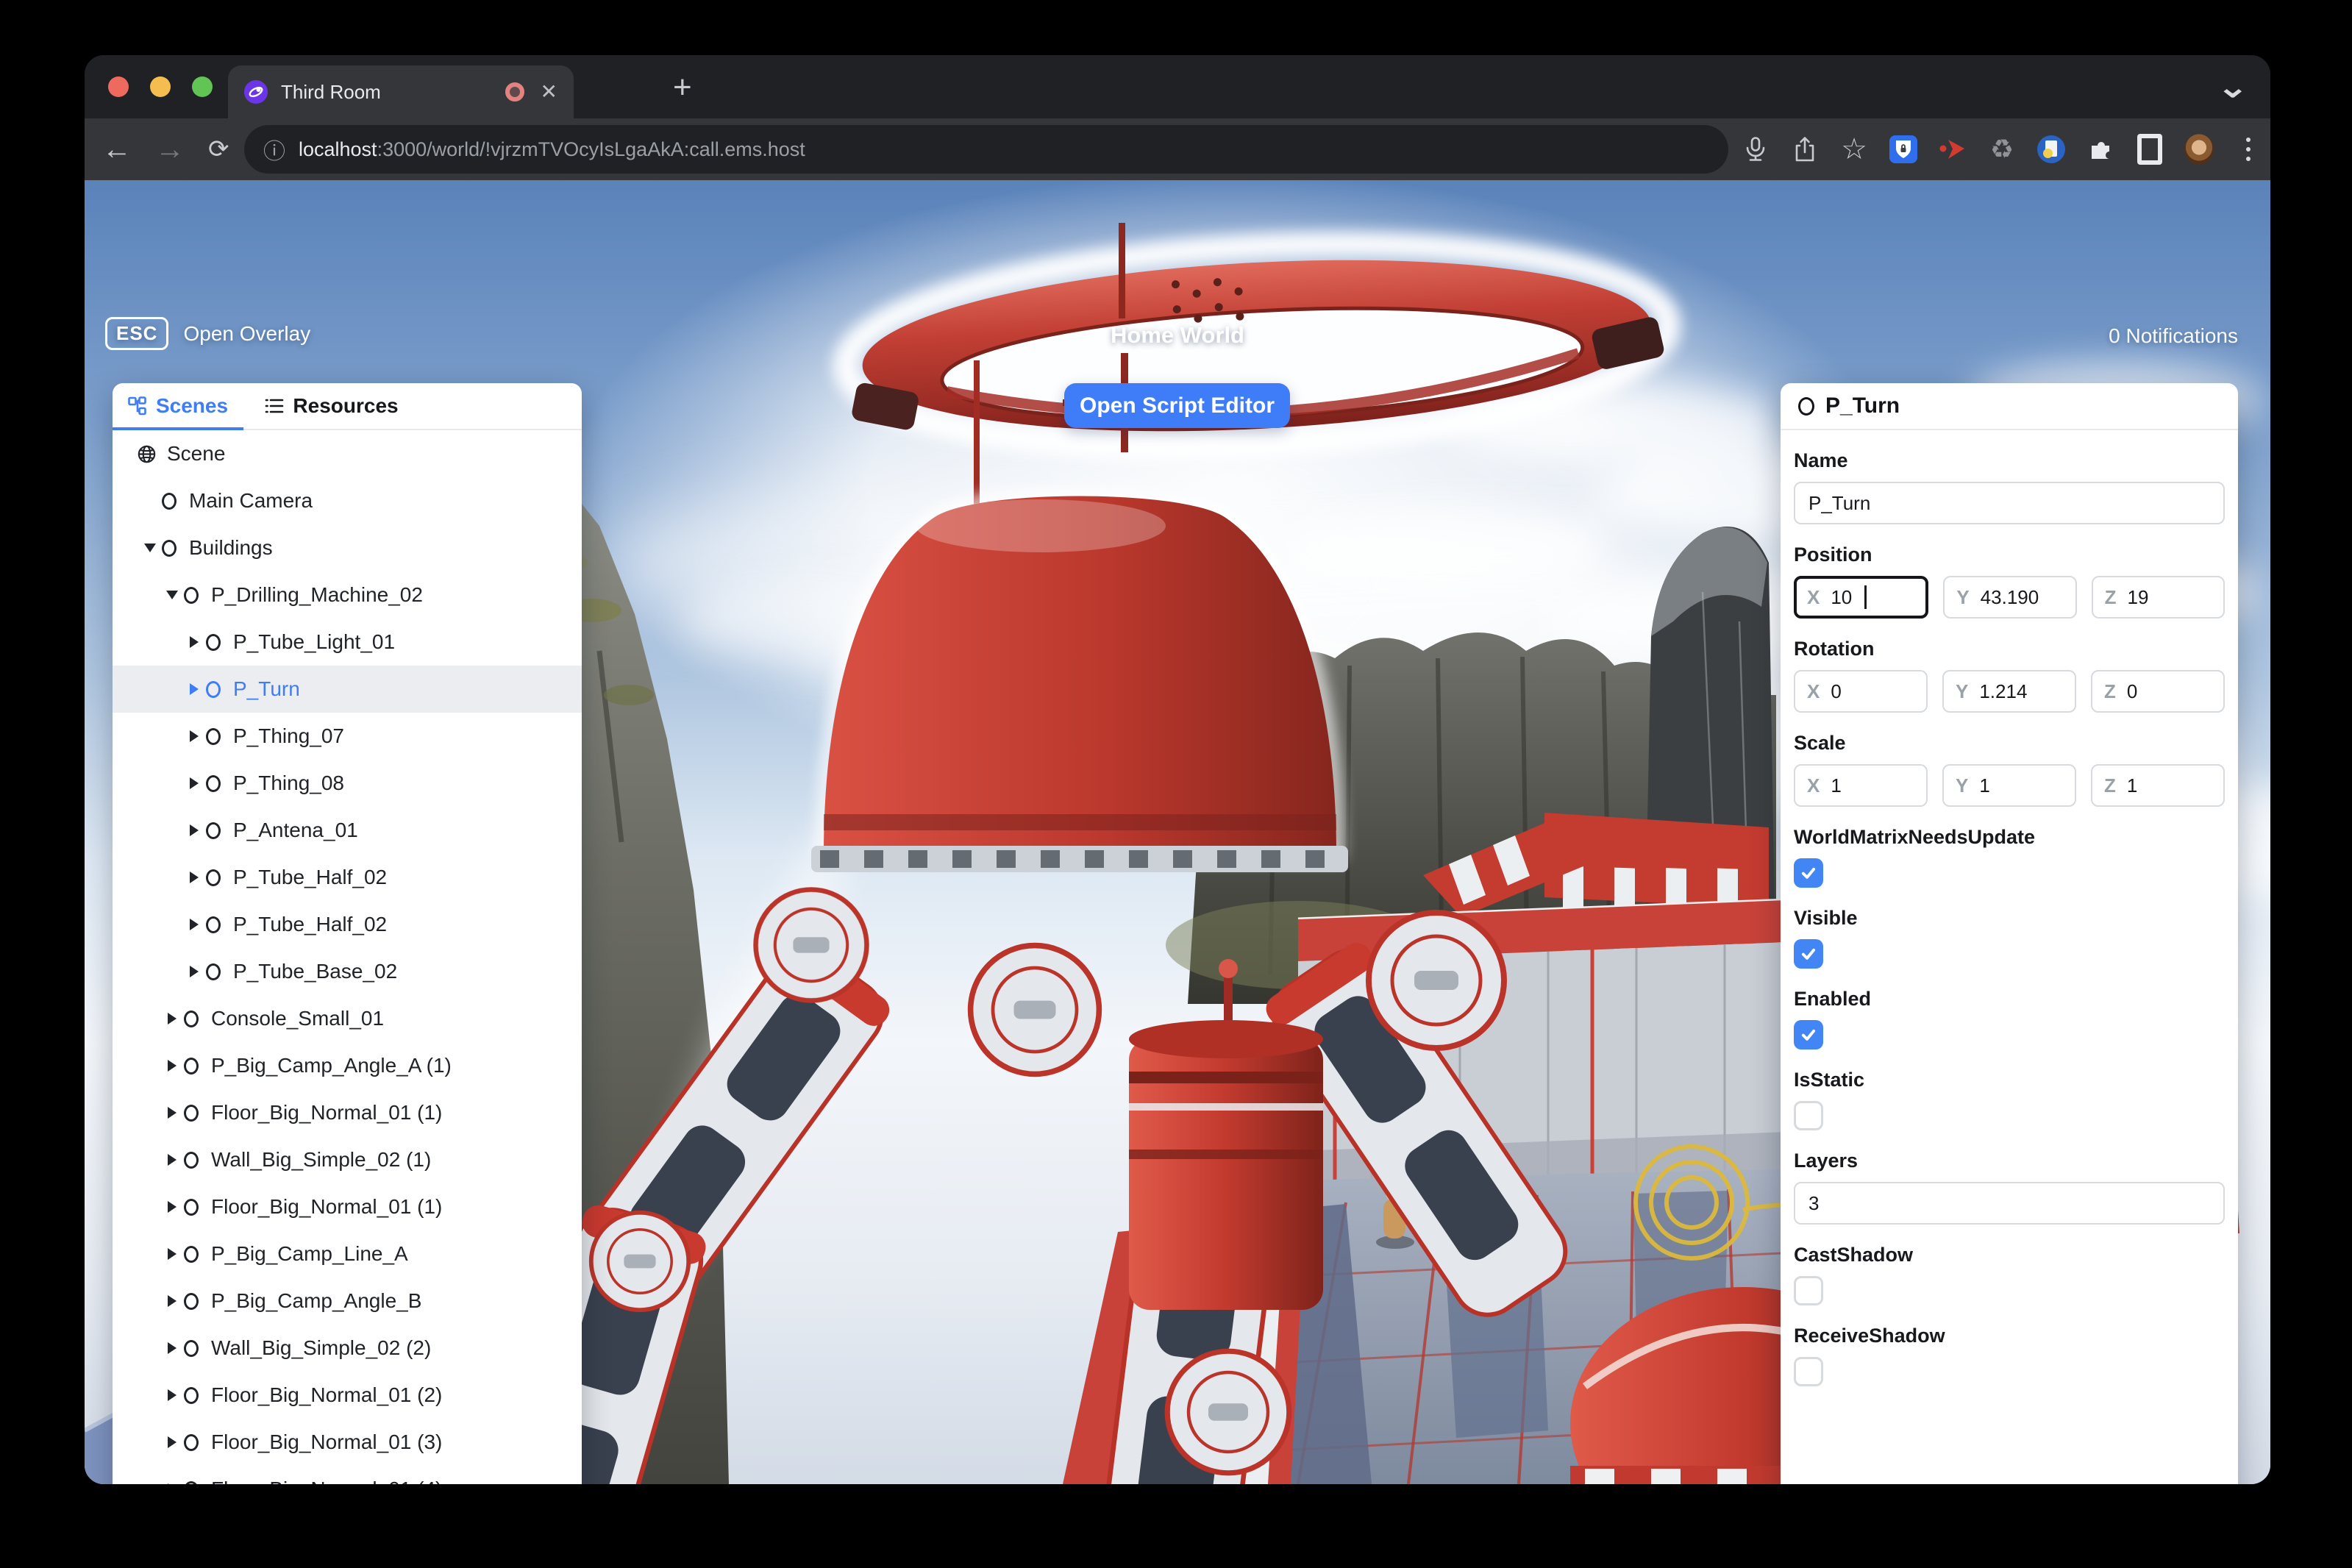 The height and width of the screenshot is (1568, 2352). Describe the element at coordinates (1808, 1115) in the screenshot. I see `isstatic-checkbox` at that location.